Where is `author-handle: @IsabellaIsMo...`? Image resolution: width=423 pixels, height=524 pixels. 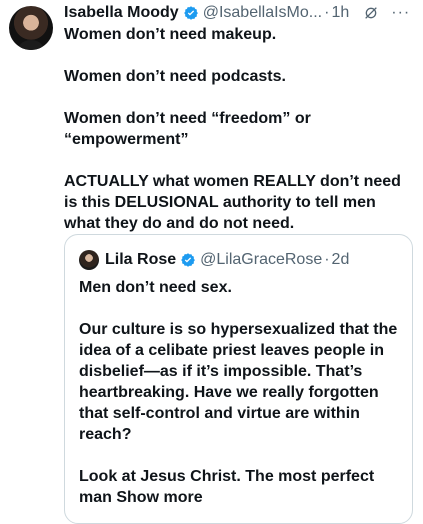 author-handle: @IsabellaIsMo... is located at coordinates (262, 13).